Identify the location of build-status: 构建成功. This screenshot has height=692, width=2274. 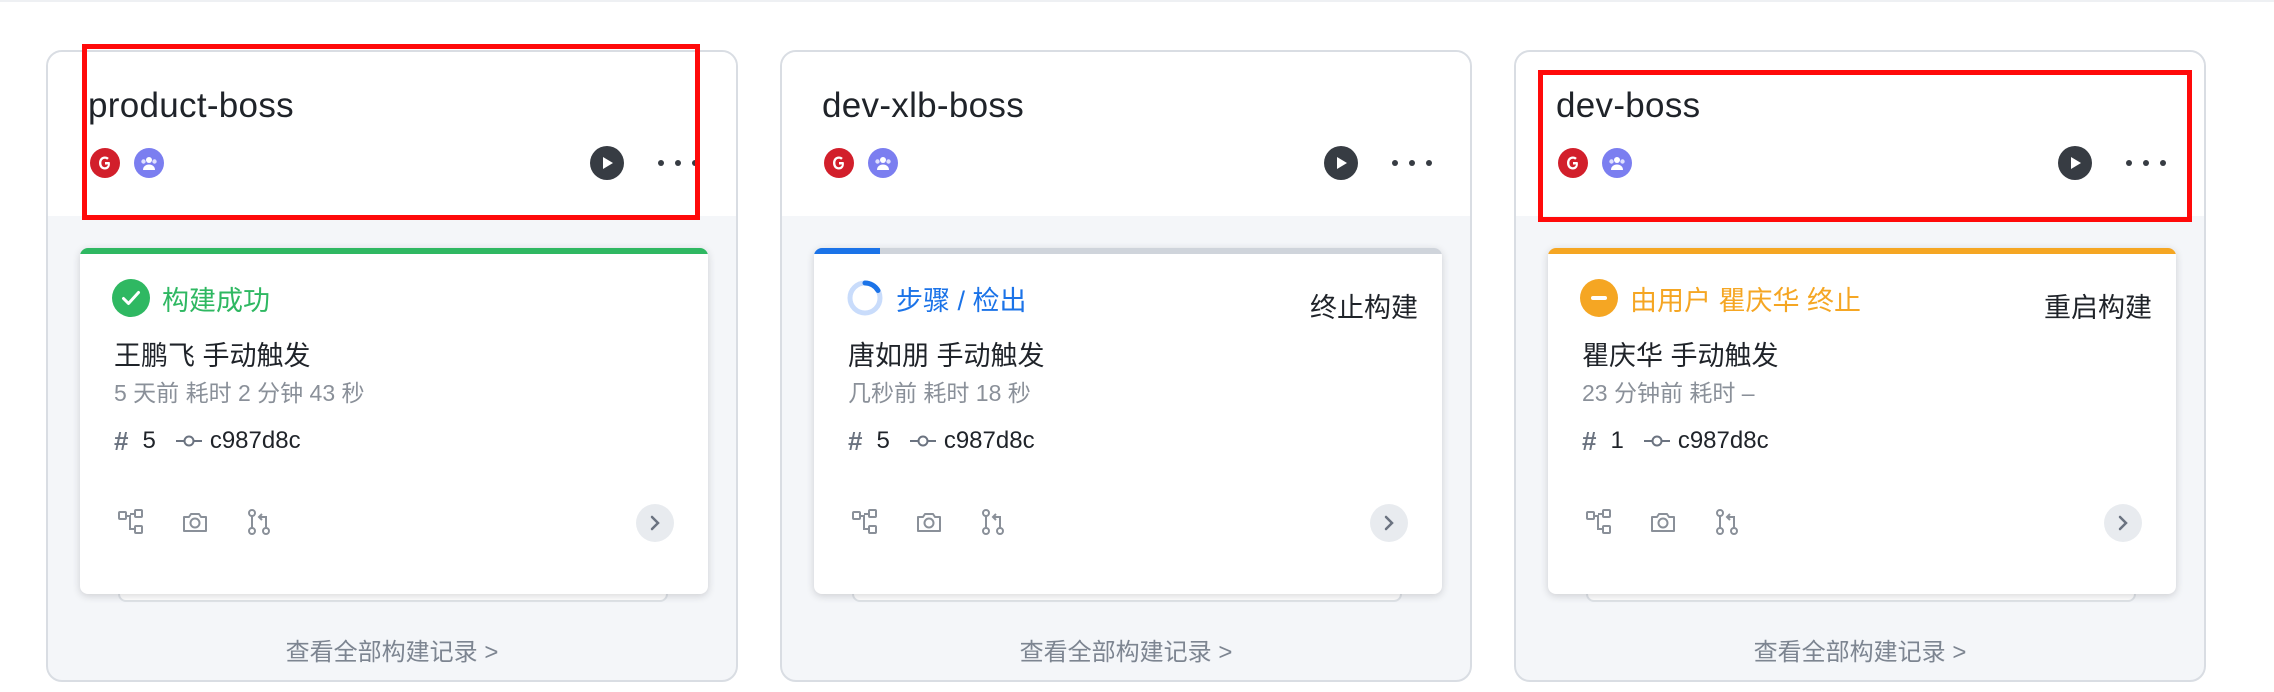
(191, 298).